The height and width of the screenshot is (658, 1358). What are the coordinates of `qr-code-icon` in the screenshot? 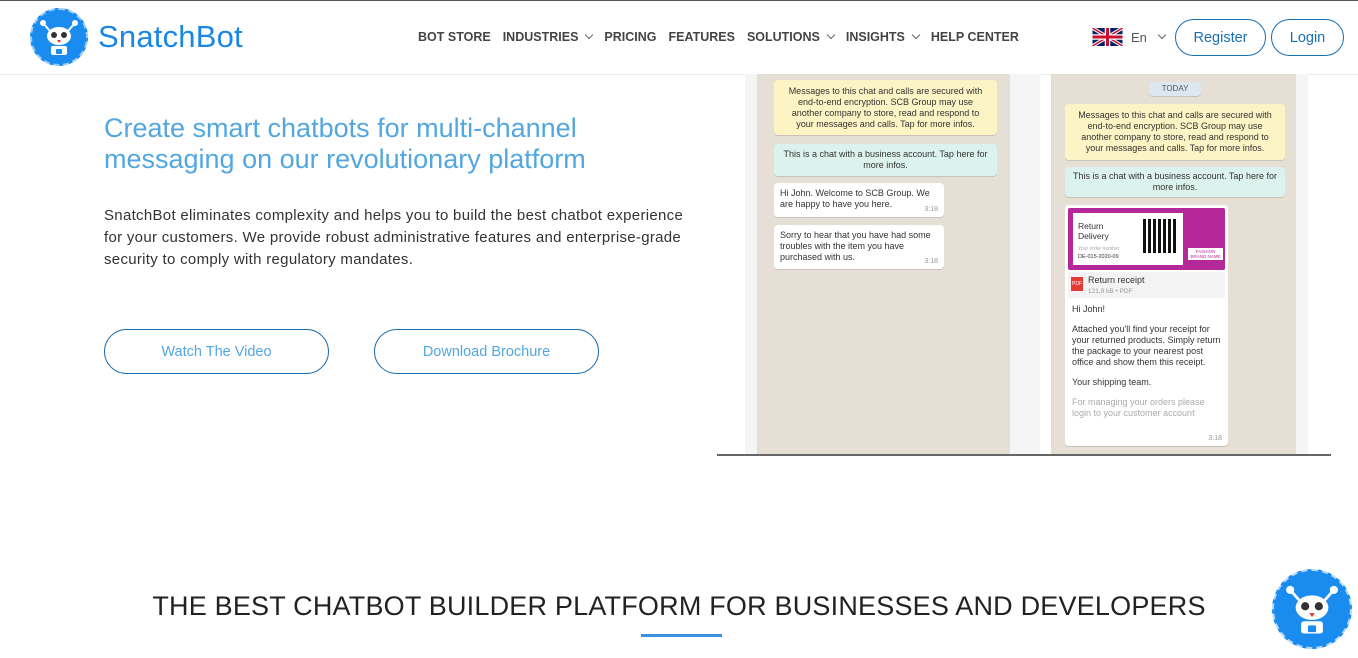 It's located at (1160, 236).